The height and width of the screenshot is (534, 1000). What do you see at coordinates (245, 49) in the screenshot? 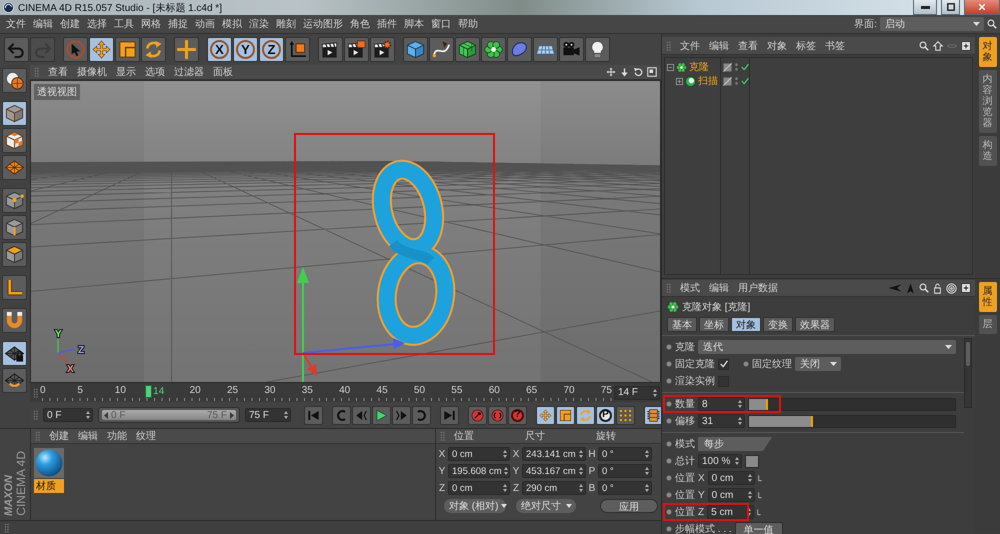
I see `y-axis-button: Y` at bounding box center [245, 49].